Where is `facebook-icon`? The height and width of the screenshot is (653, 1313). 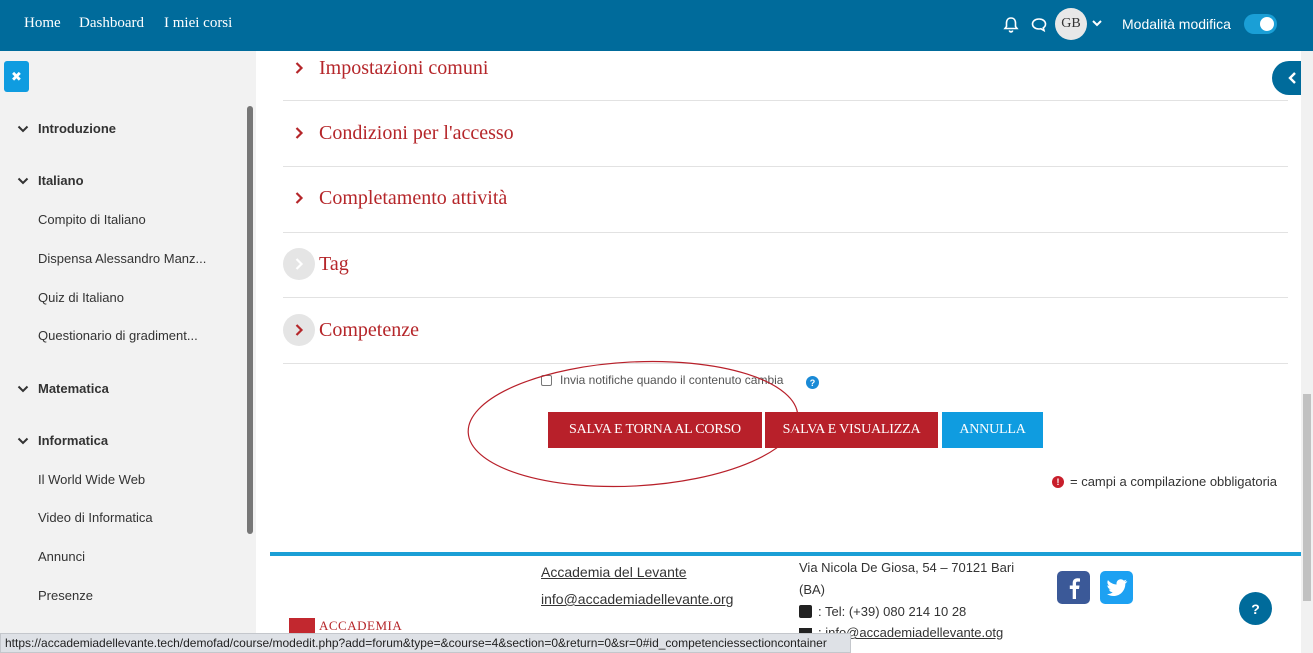
facebook-icon is located at coordinates (1073, 587).